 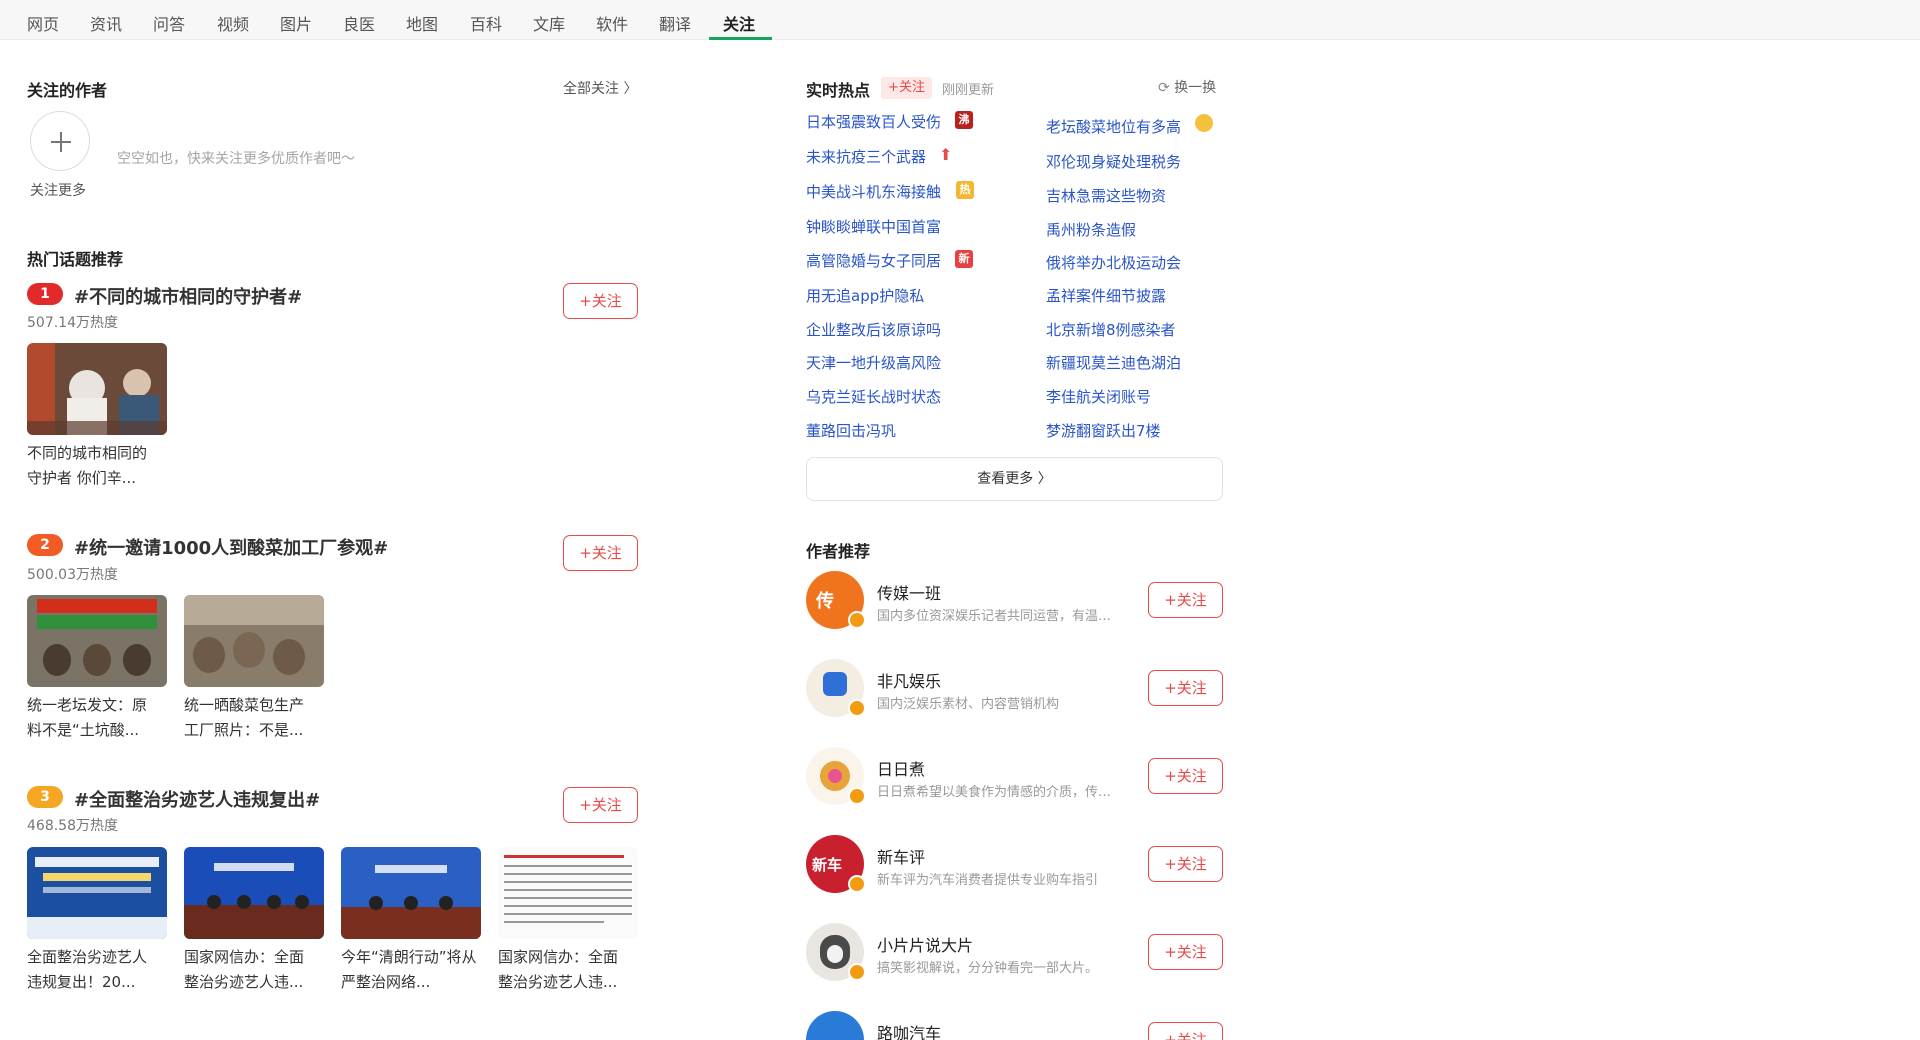 I want to click on author-name-5: 小片片说大片, so click(x=925, y=944).